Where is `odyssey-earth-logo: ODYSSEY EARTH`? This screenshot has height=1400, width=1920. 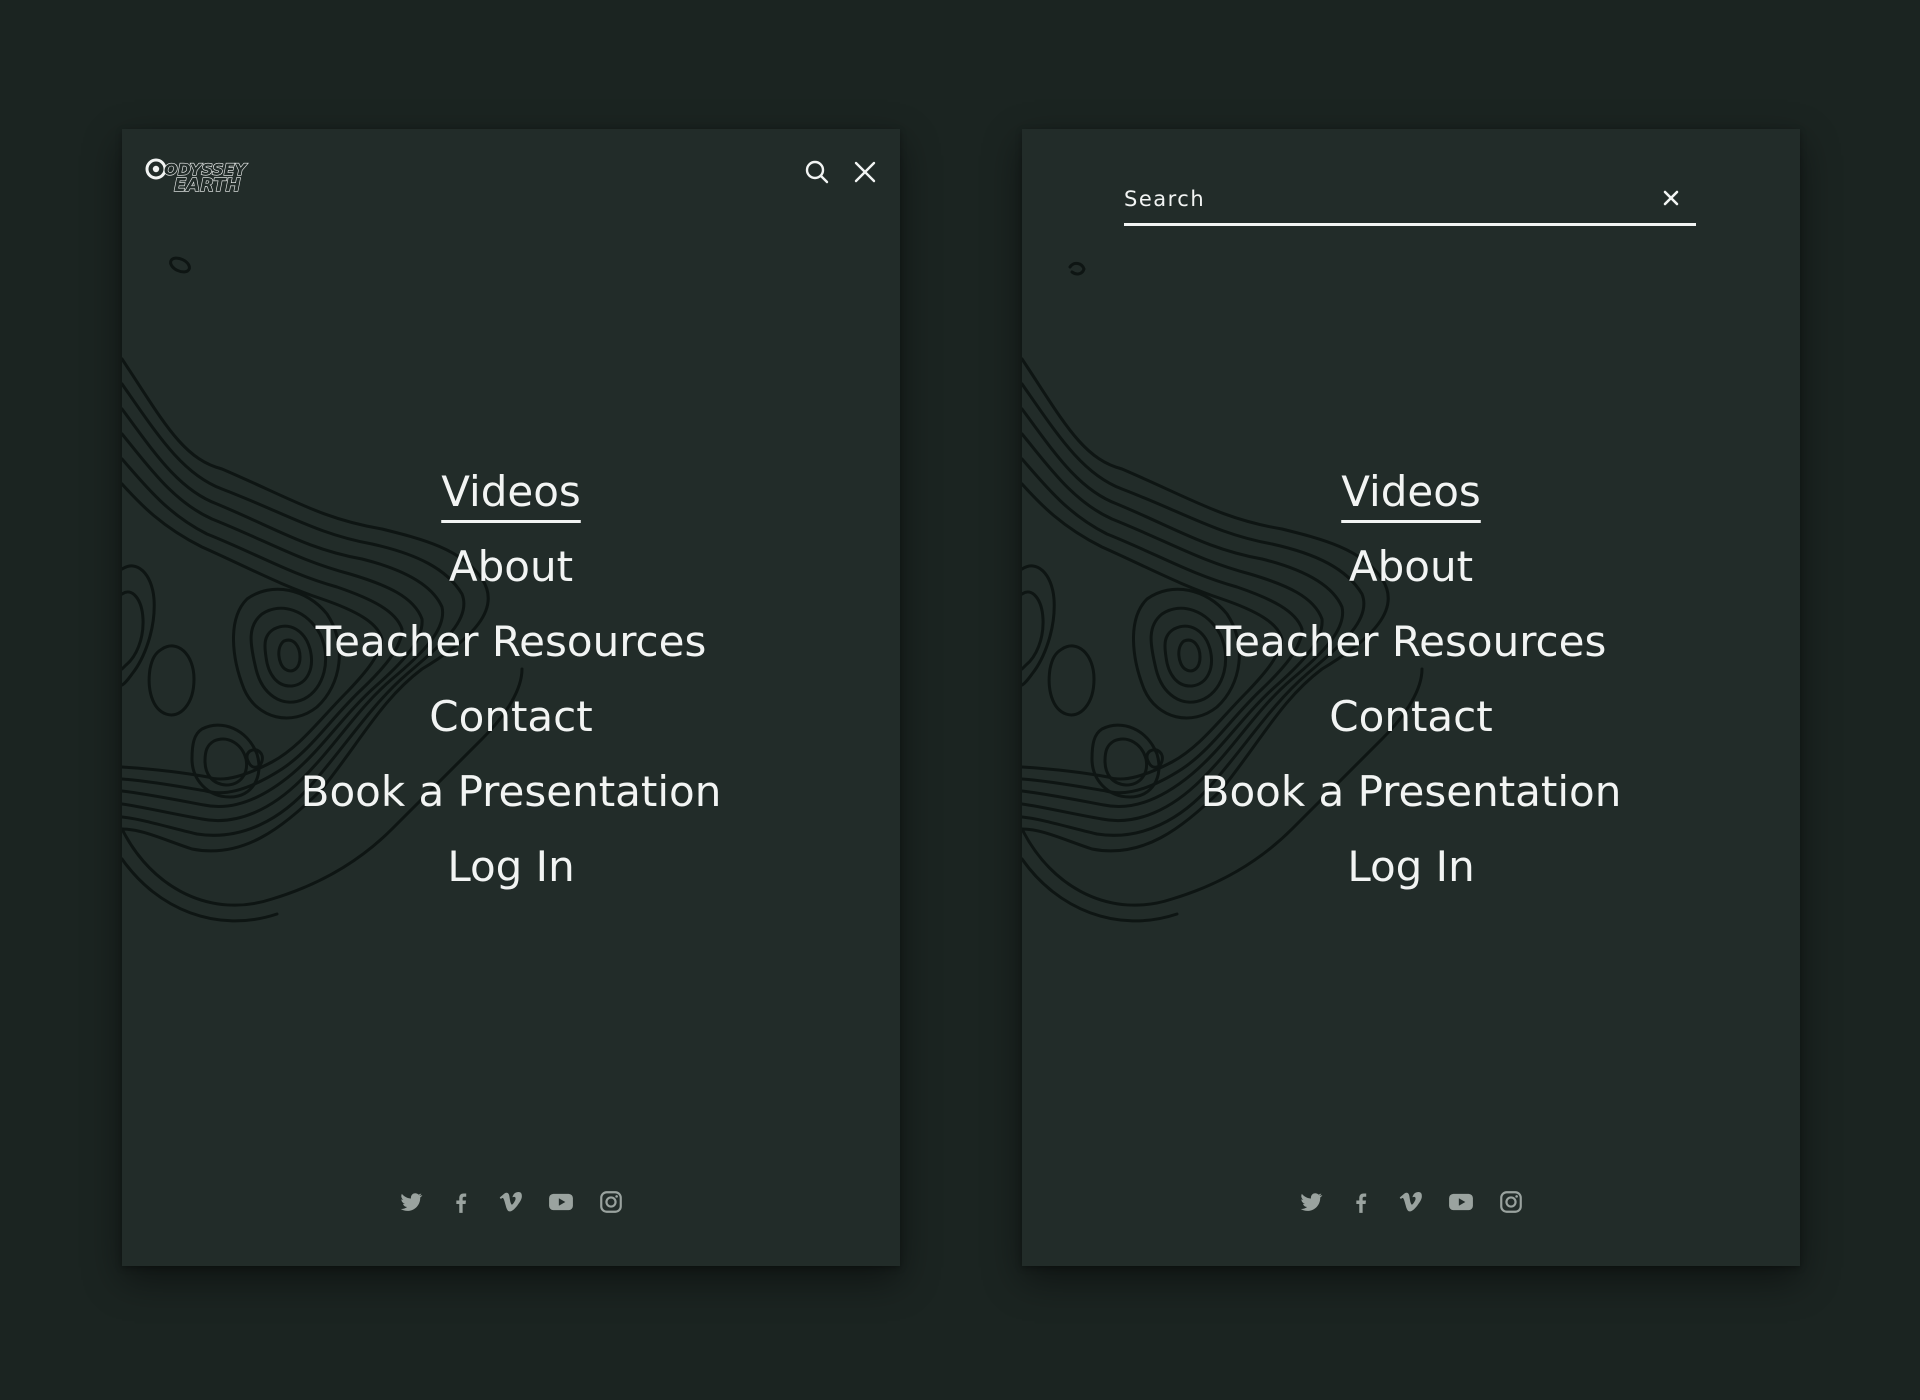
odyssey-earth-logo: ODYSSEY EARTH is located at coordinates (207, 175).